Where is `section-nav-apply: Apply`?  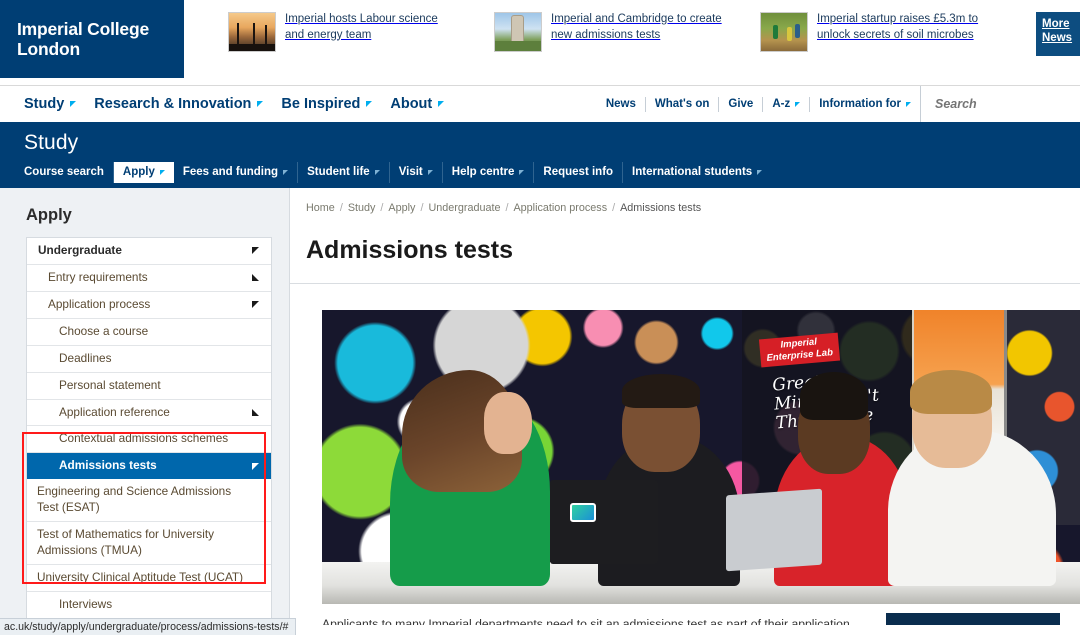
section-nav-apply: Apply is located at coordinates (143, 172).